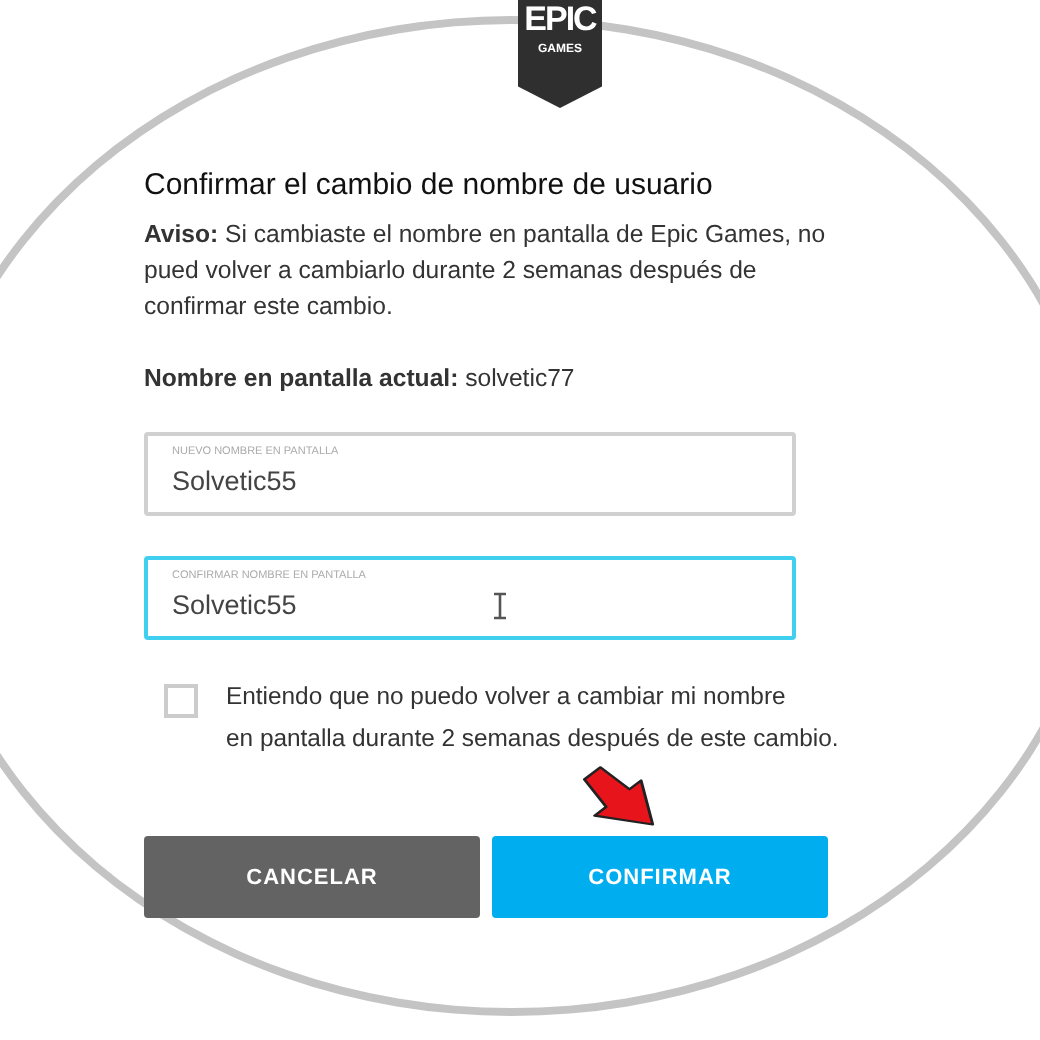  I want to click on arrow-icon, so click(620, 797).